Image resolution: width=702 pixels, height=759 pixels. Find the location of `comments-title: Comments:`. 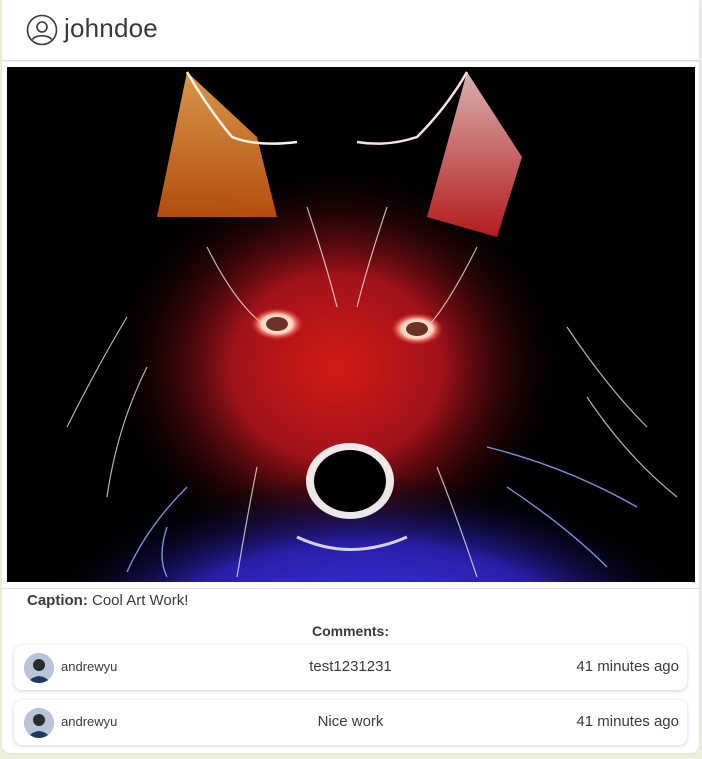

comments-title: Comments: is located at coordinates (350, 631).